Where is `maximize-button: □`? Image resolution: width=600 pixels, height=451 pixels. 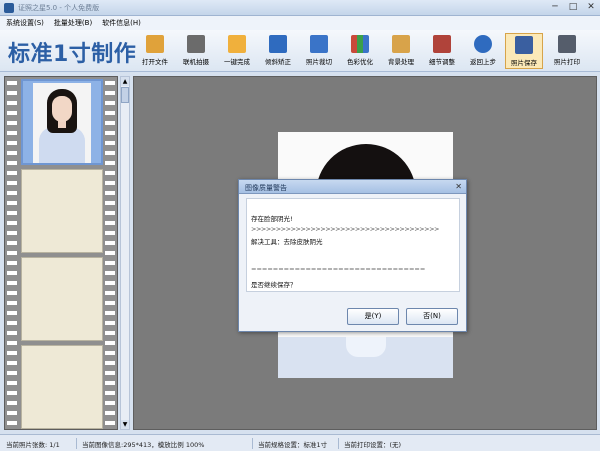 maximize-button: □ is located at coordinates (573, 7).